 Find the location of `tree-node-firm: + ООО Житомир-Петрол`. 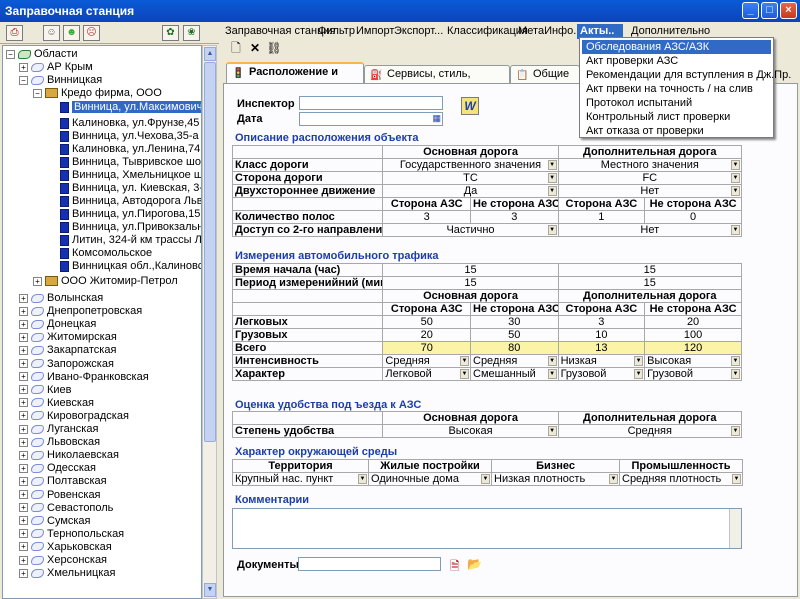

tree-node-firm: + ООО Житомир-Петрол is located at coordinates (105, 281).